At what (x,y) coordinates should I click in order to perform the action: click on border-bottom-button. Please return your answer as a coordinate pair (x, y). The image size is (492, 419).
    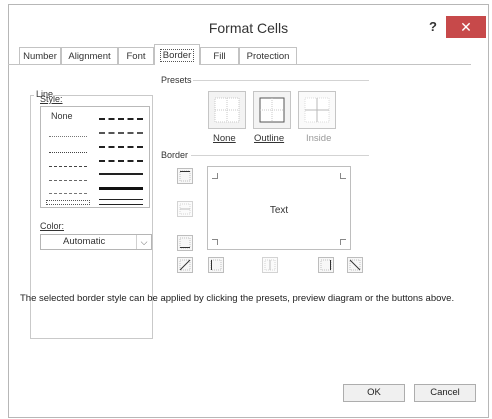
    Looking at the image, I should click on (185, 243).